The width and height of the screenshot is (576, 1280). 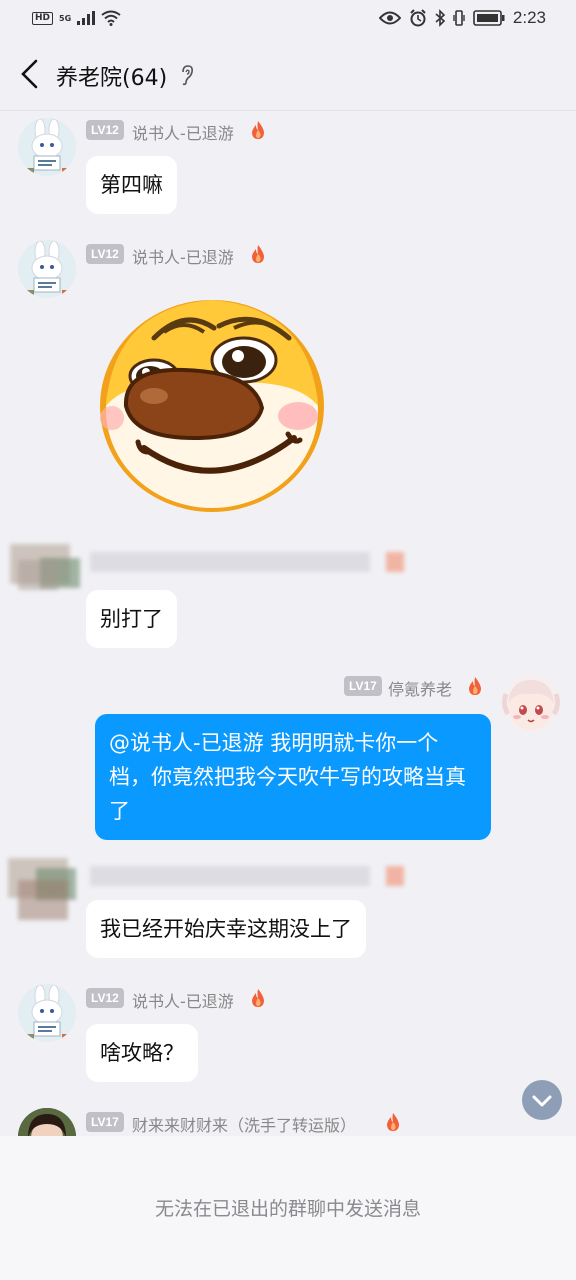 What do you see at coordinates (142, 1053) in the screenshot?
I see `message-bubble: 啥攻略？` at bounding box center [142, 1053].